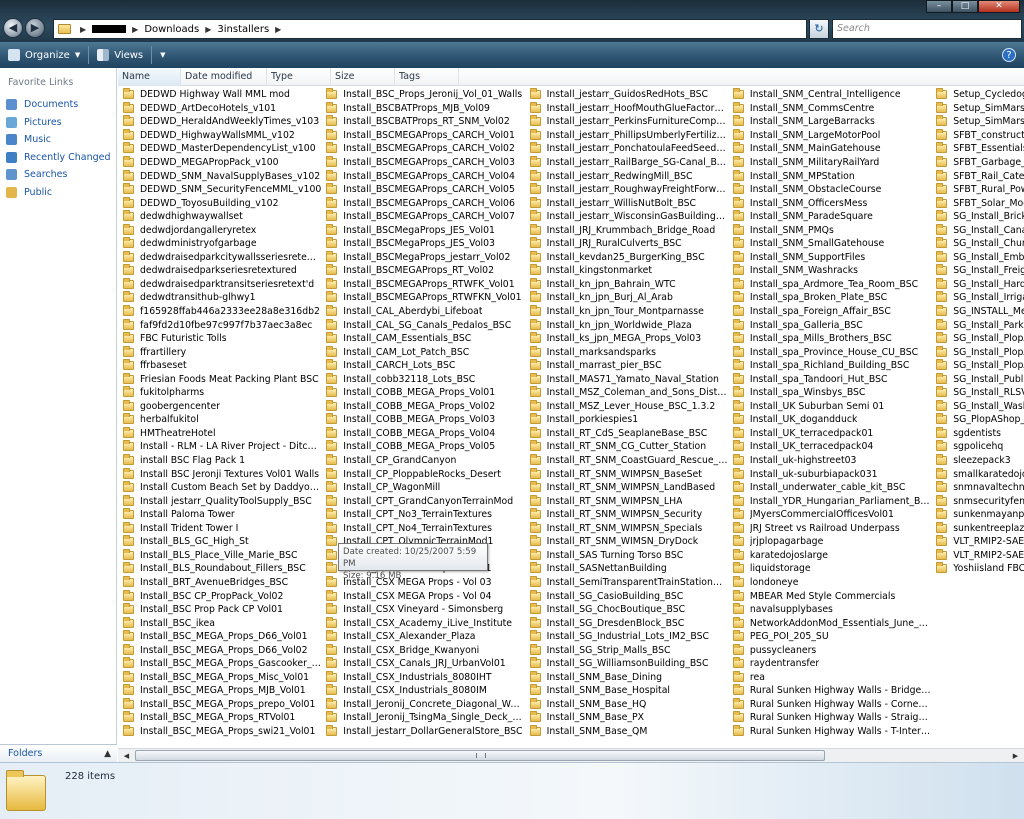  Describe the element at coordinates (422, 501) in the screenshot. I see `list-item: Install_CPT_GrandCanyonTerrainMod` at that location.